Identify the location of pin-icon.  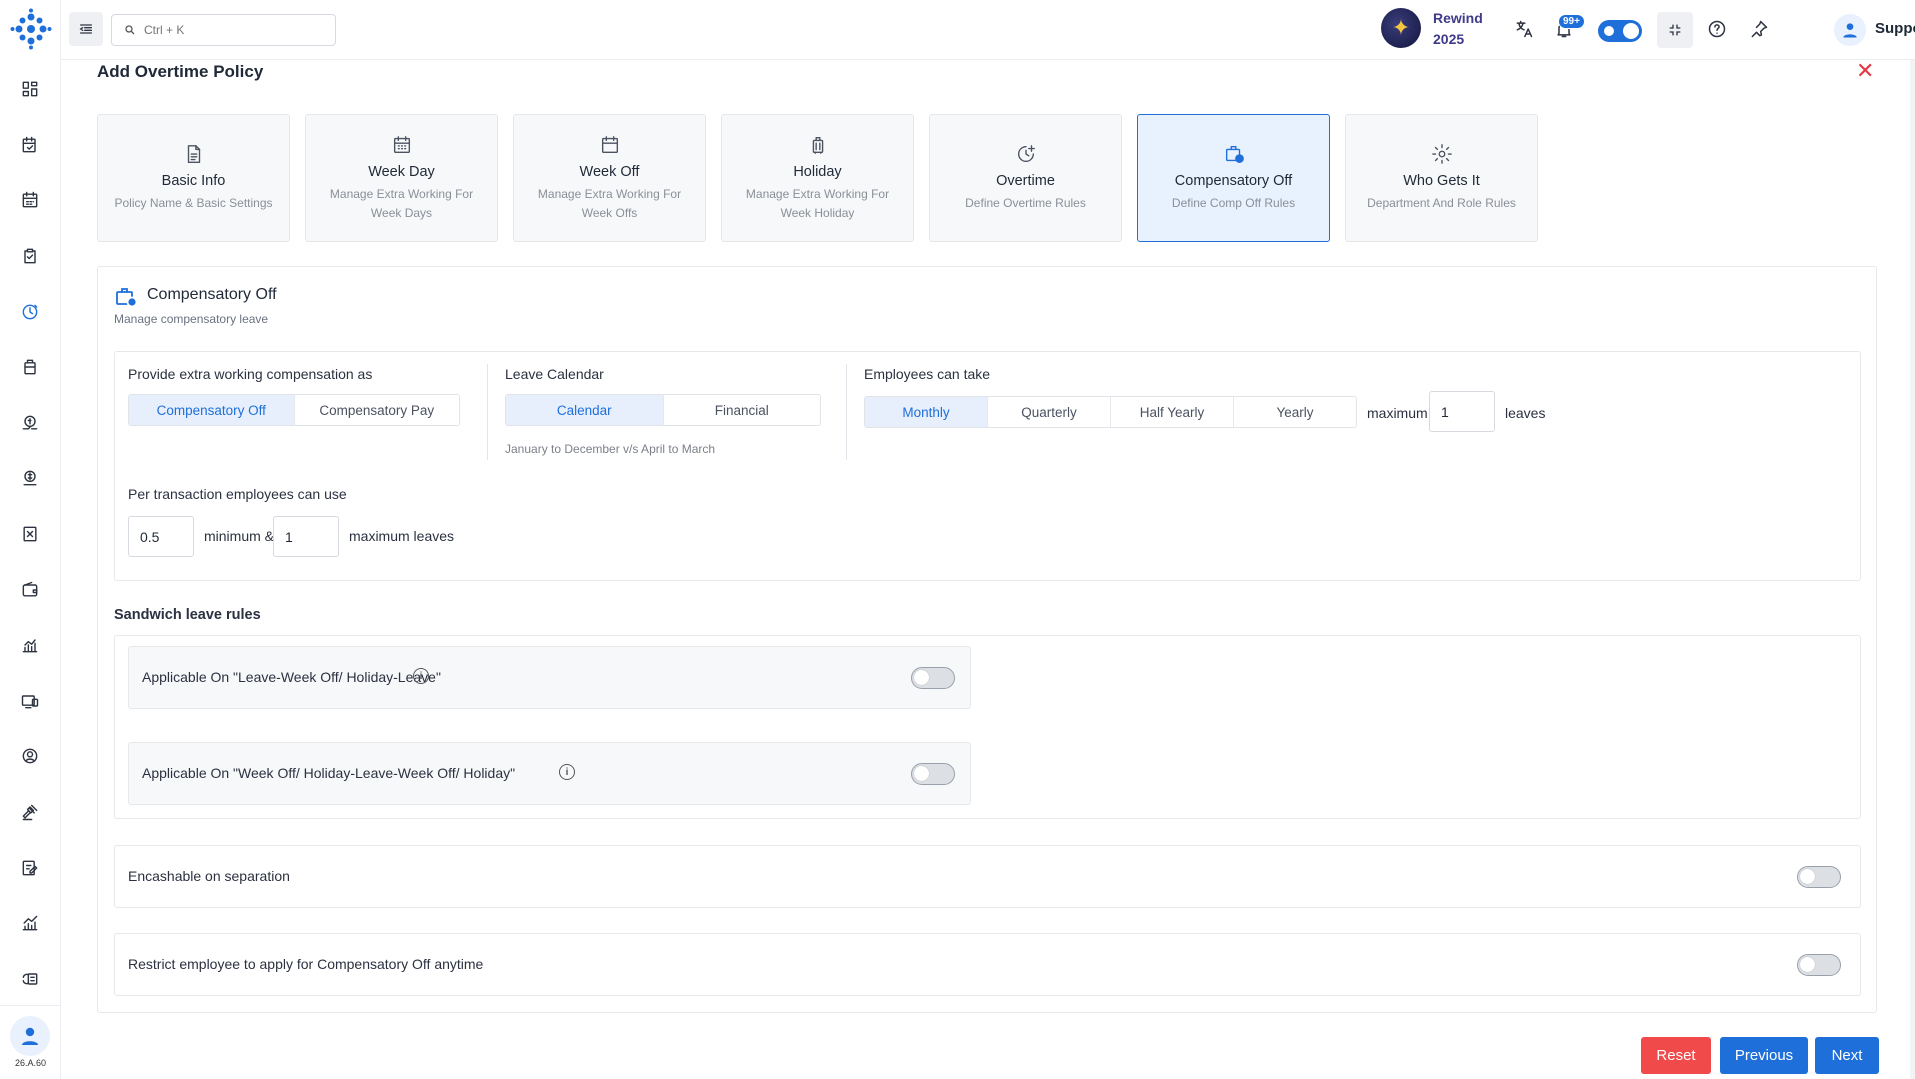
(1759, 29).